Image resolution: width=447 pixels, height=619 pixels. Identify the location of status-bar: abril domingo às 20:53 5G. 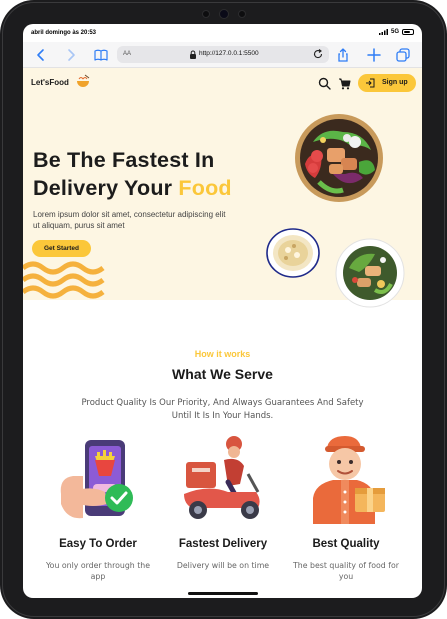
(222, 33).